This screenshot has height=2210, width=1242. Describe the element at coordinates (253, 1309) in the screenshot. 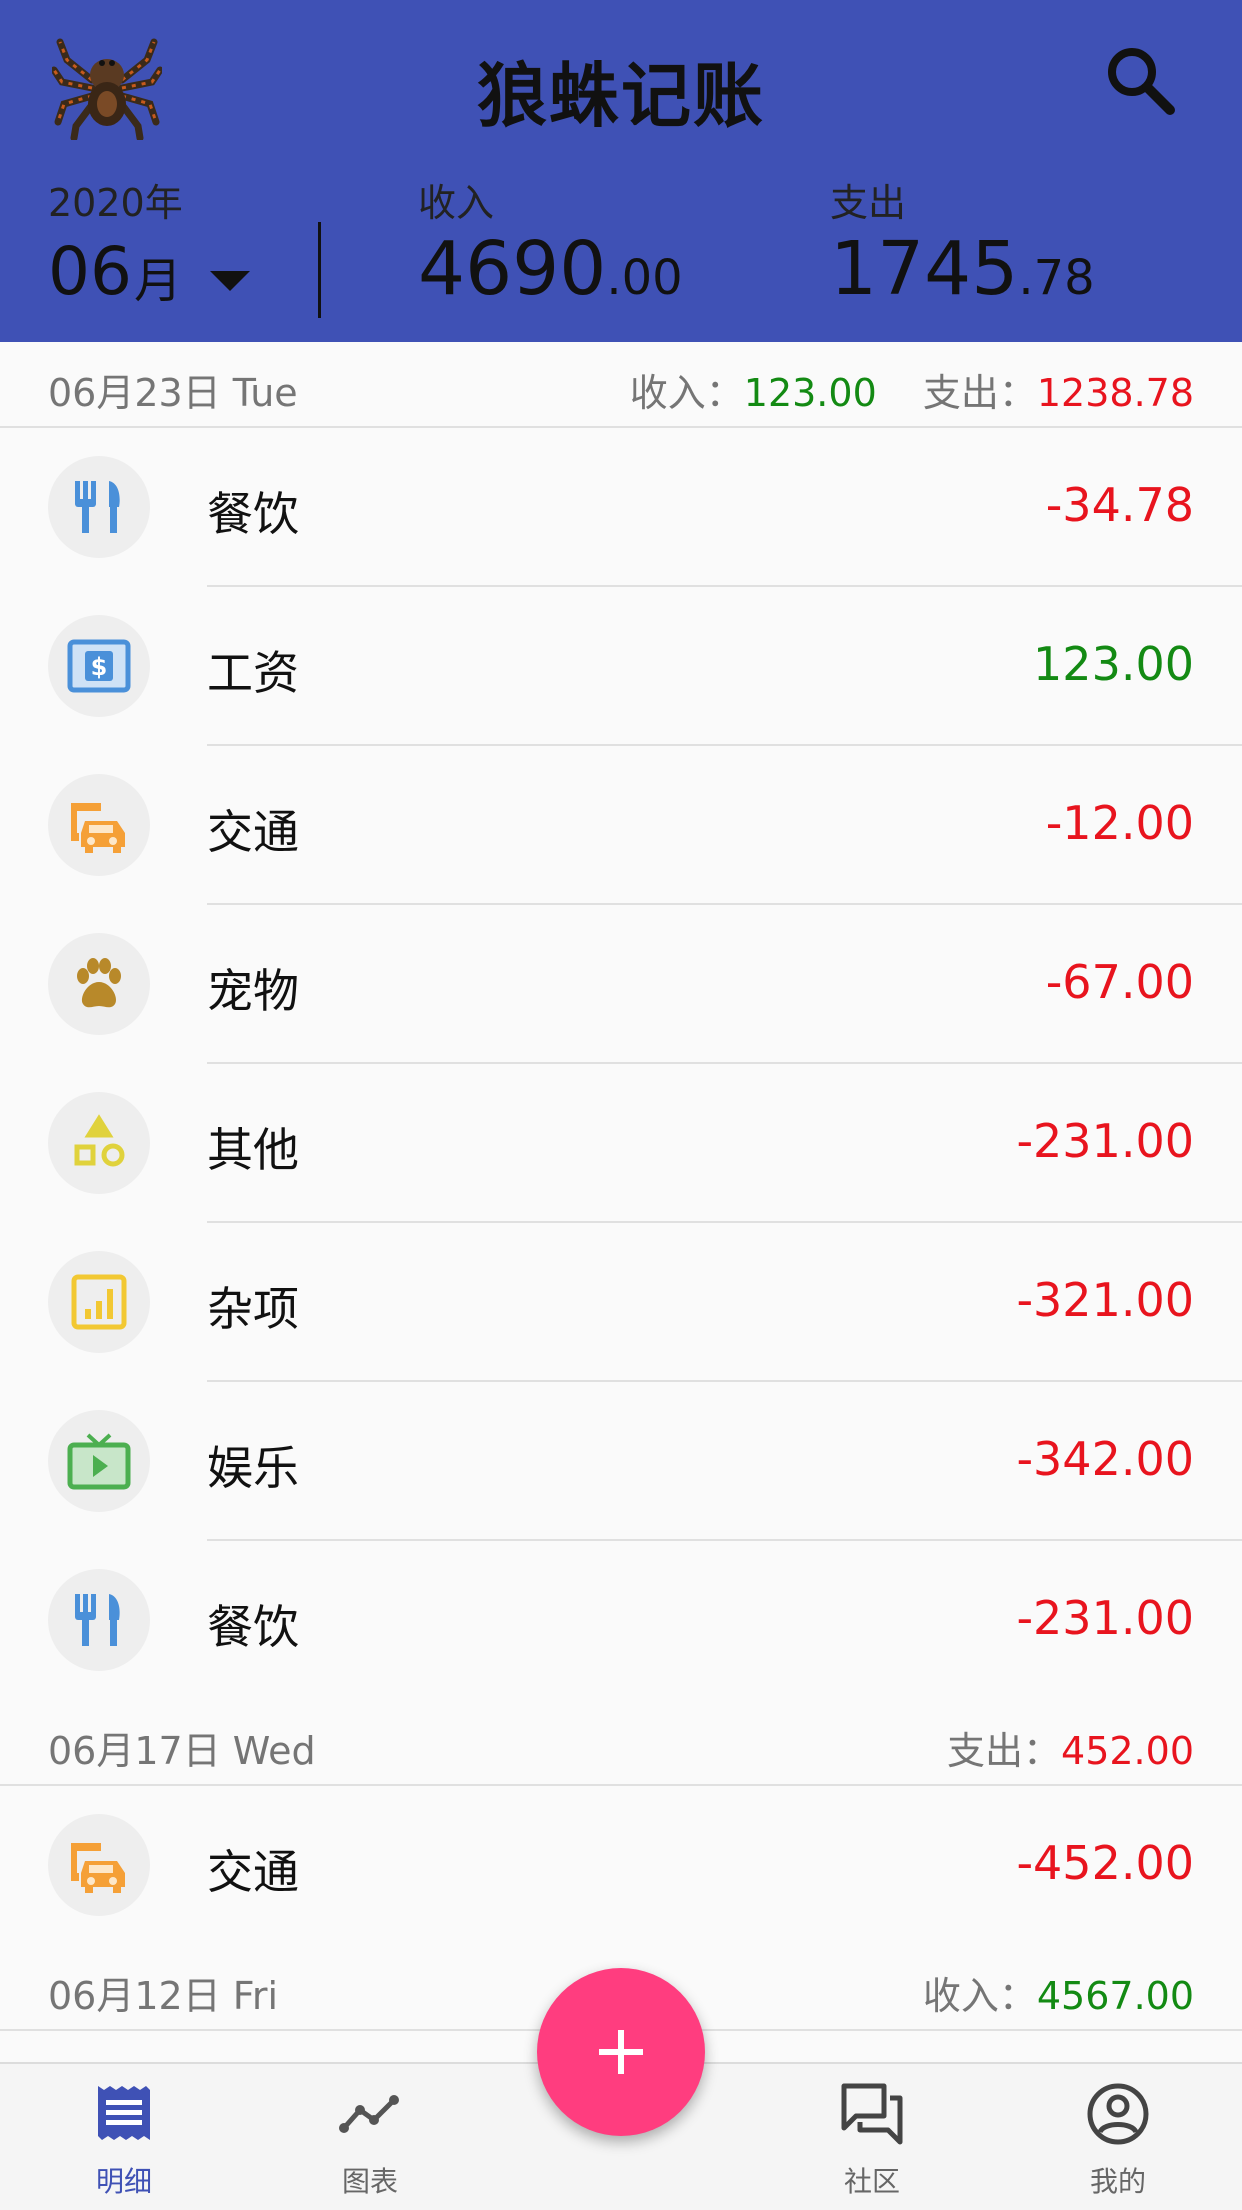

I see `category-label: 杂项` at that location.